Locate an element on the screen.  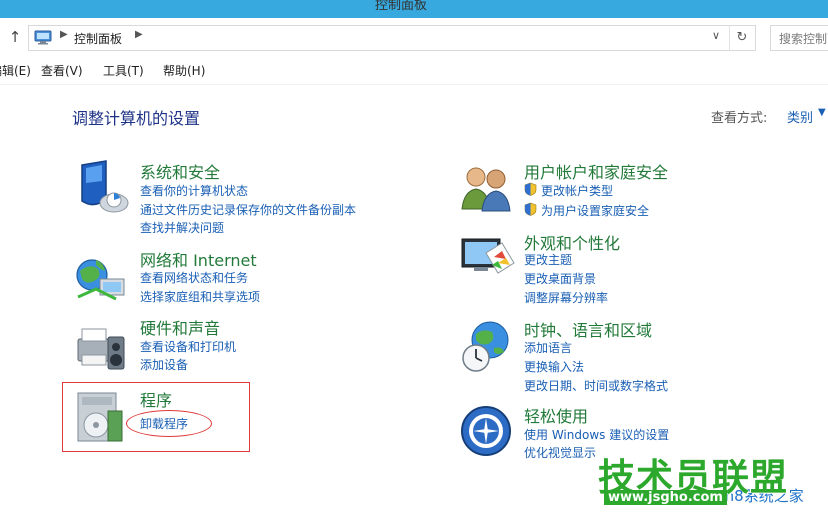
view-by-label: 查看方式: is located at coordinates (739, 118).